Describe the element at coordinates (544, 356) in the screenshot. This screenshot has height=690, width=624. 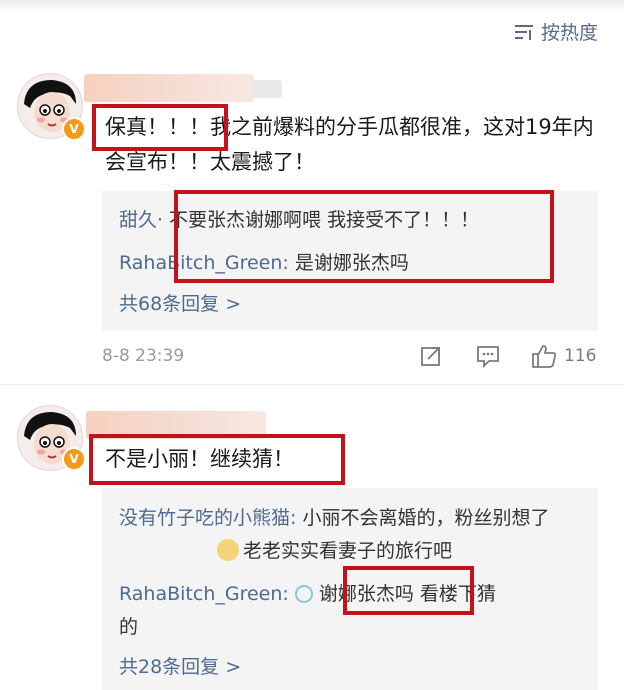
I see `like-icon` at that location.